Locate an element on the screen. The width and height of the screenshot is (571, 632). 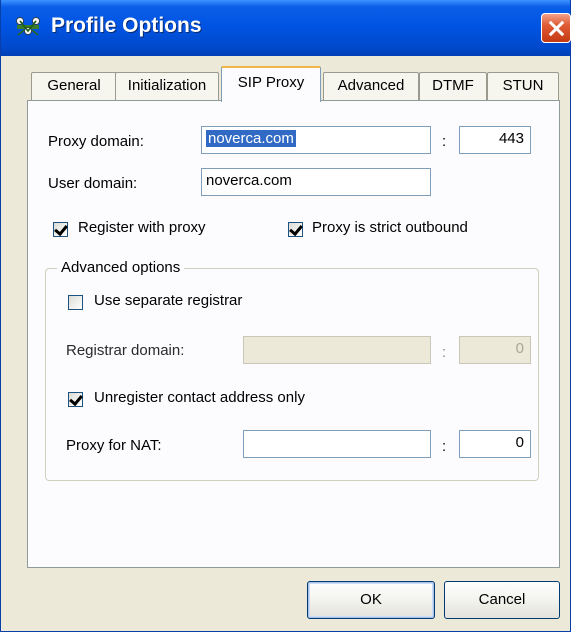
proxy-for-nat-input is located at coordinates (337, 444).